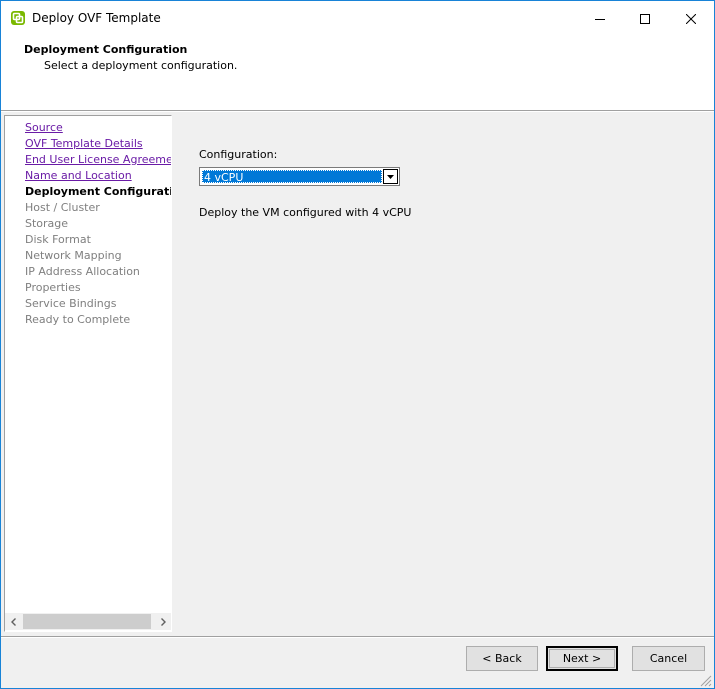  I want to click on step-source: Source, so click(98, 128).